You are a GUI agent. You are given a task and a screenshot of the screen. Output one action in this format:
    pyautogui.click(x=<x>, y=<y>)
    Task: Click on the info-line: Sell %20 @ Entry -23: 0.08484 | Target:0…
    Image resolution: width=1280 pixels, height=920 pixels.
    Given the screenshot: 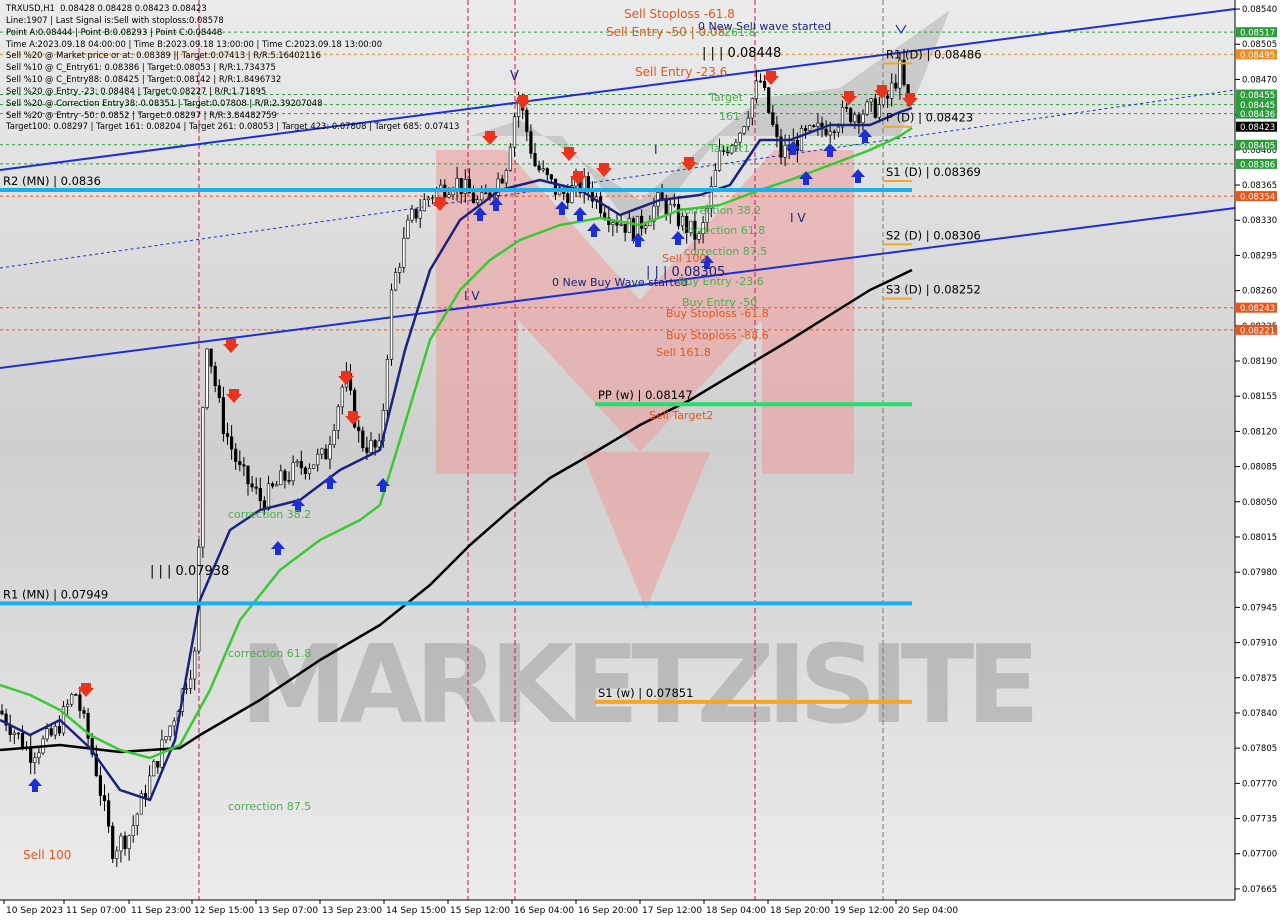 What is the action you would take?
    pyautogui.click(x=136, y=90)
    